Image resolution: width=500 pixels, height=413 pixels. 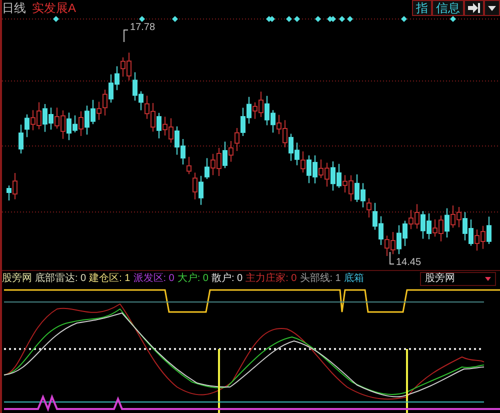 I want to click on legend-label: 主力庄家: 0, so click(x=271, y=279).